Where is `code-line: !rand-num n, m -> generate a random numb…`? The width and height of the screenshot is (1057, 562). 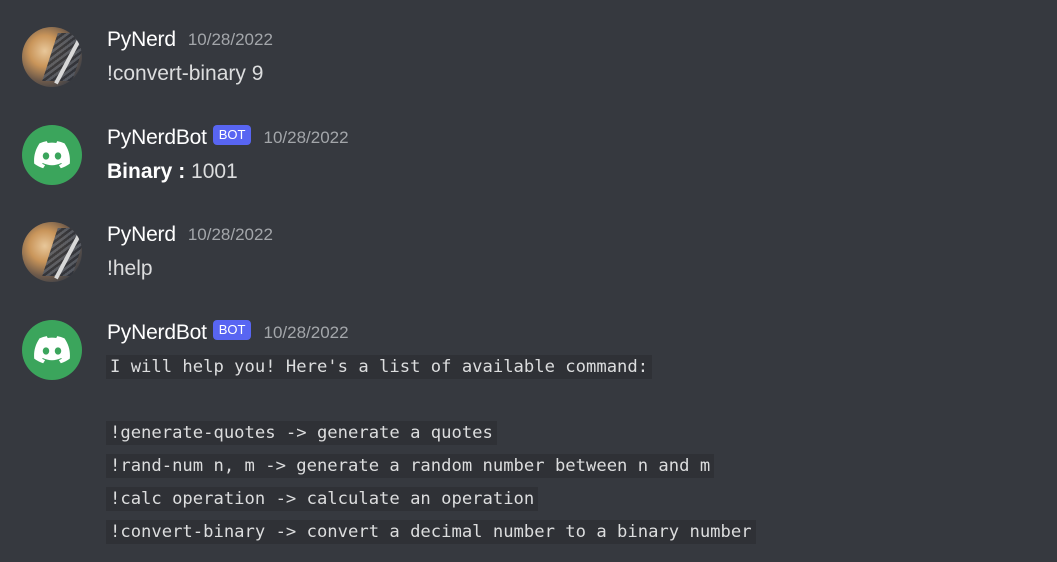
code-line: !rand-num n, m -> generate a random numb… is located at coordinates (431, 466).